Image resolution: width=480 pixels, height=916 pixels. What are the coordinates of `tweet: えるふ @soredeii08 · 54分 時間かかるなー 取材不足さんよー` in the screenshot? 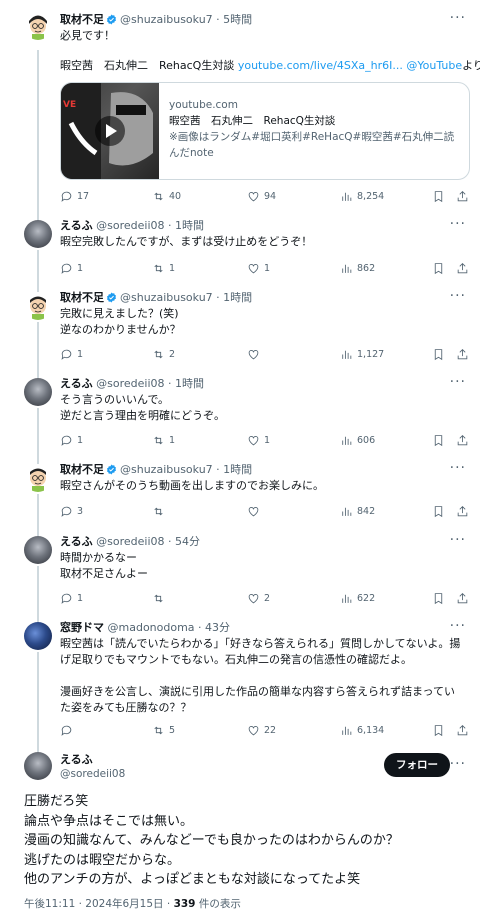 It's located at (262, 558).